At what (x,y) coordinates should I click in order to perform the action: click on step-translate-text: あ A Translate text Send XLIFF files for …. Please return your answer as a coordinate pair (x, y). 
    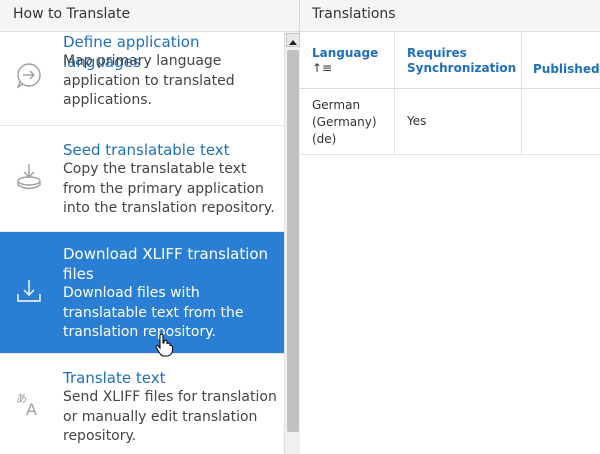
    Looking at the image, I should click on (142, 404).